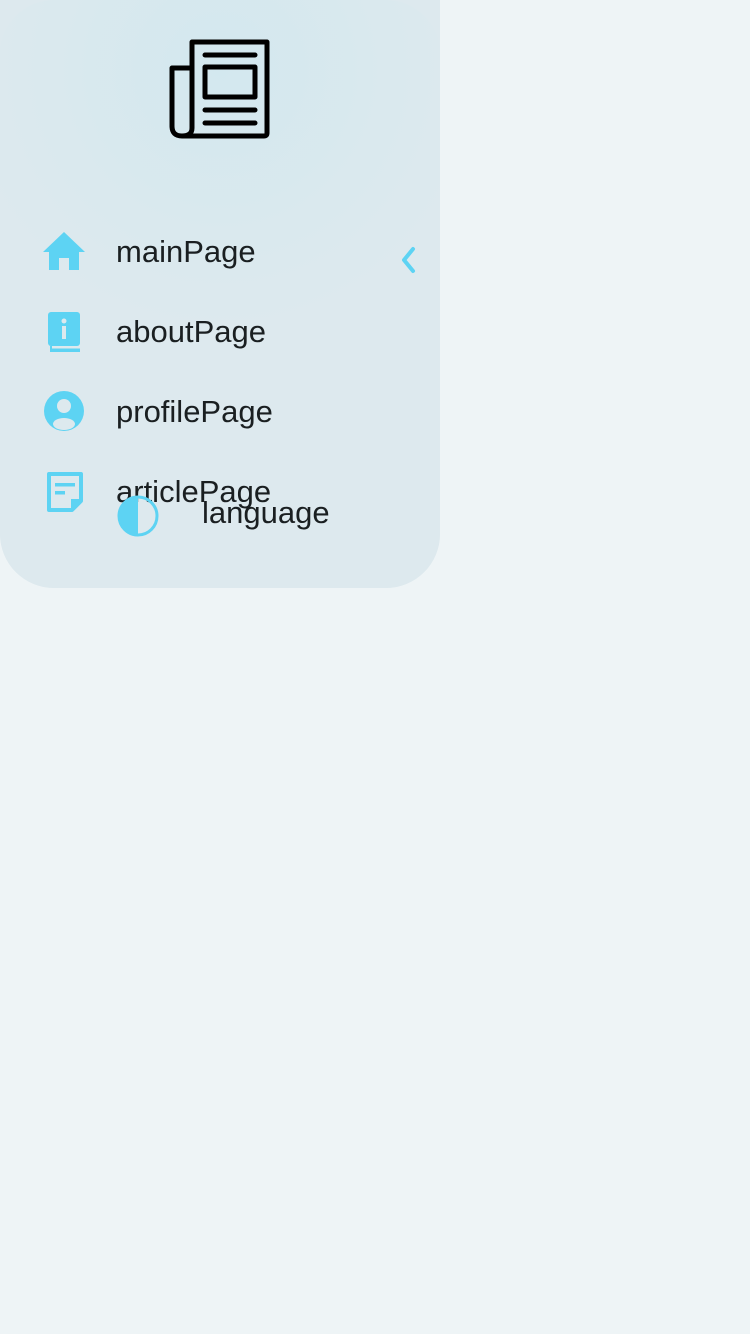 The height and width of the screenshot is (1334, 750). I want to click on chevron-left-icon, so click(408, 262).